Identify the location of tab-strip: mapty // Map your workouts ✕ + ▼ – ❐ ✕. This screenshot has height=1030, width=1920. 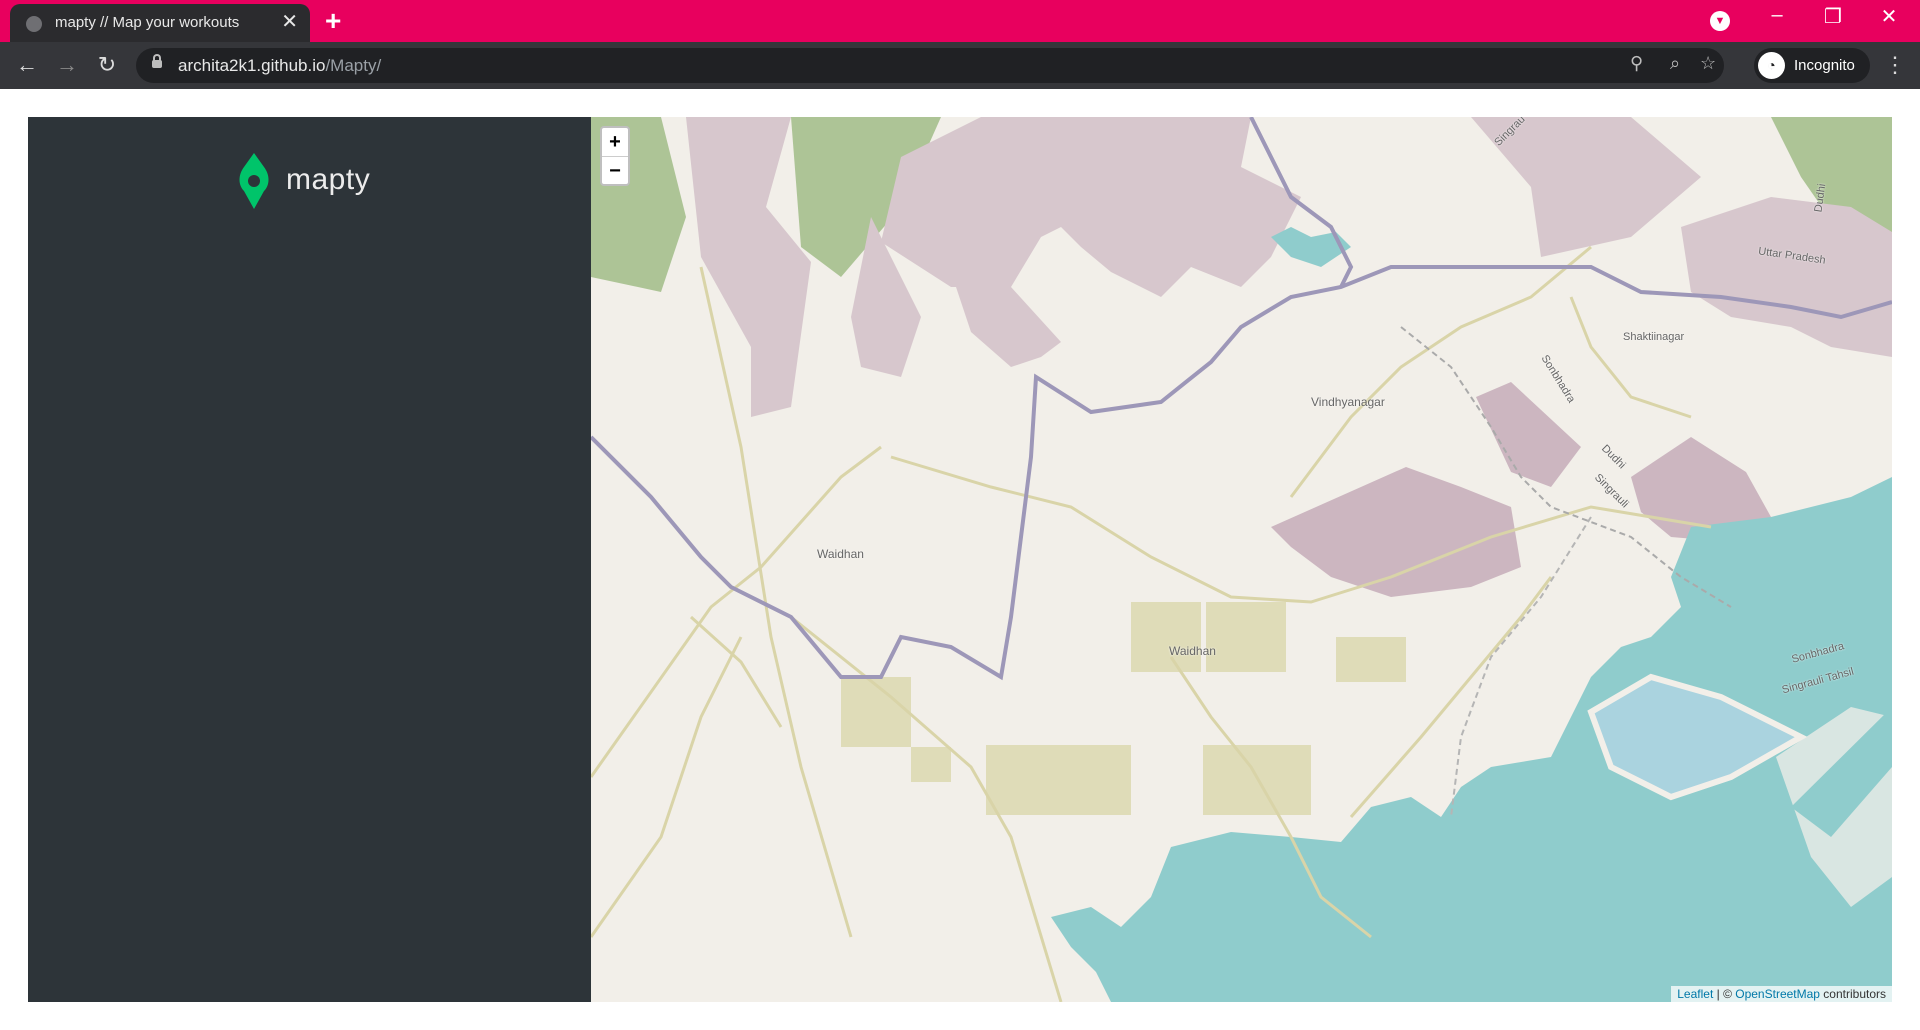
(960, 21).